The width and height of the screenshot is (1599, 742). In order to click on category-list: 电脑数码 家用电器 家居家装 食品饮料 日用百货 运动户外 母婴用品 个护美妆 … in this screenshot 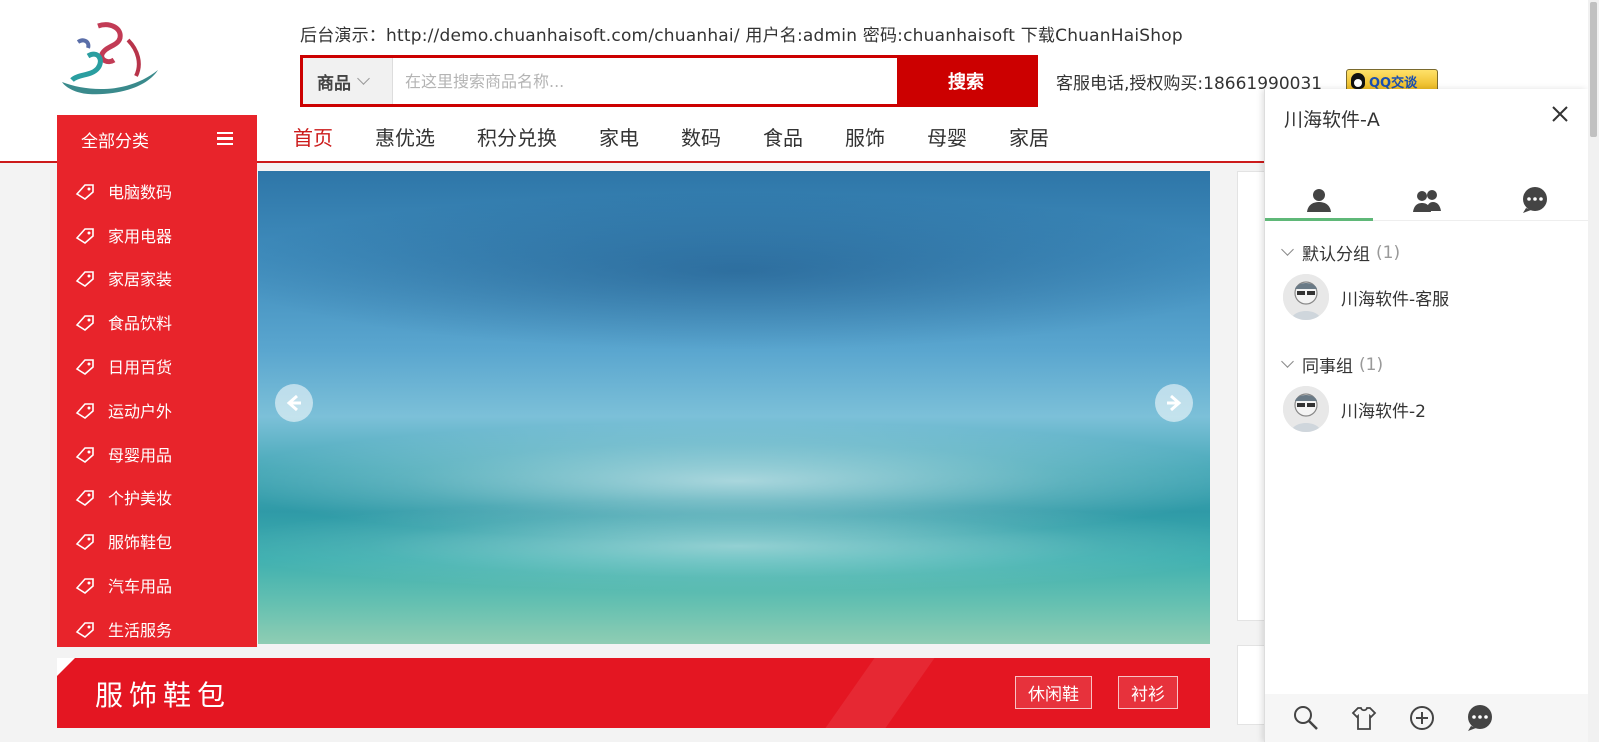, I will do `click(157, 405)`.